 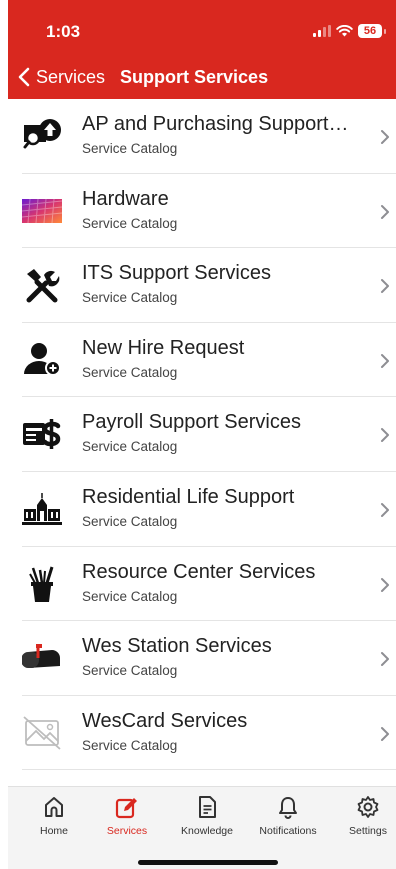 What do you see at coordinates (202, 285) in the screenshot?
I see `list-item-its-support: ITS Support Services Service Catalog` at bounding box center [202, 285].